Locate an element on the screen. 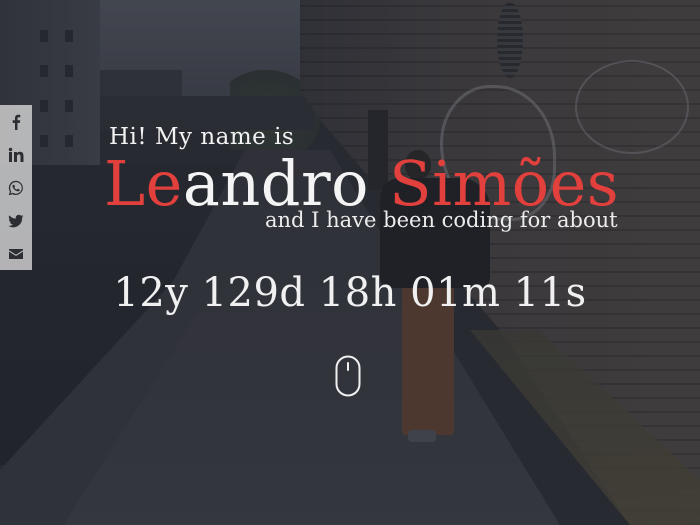  scroll-down-button is located at coordinates (348, 376).